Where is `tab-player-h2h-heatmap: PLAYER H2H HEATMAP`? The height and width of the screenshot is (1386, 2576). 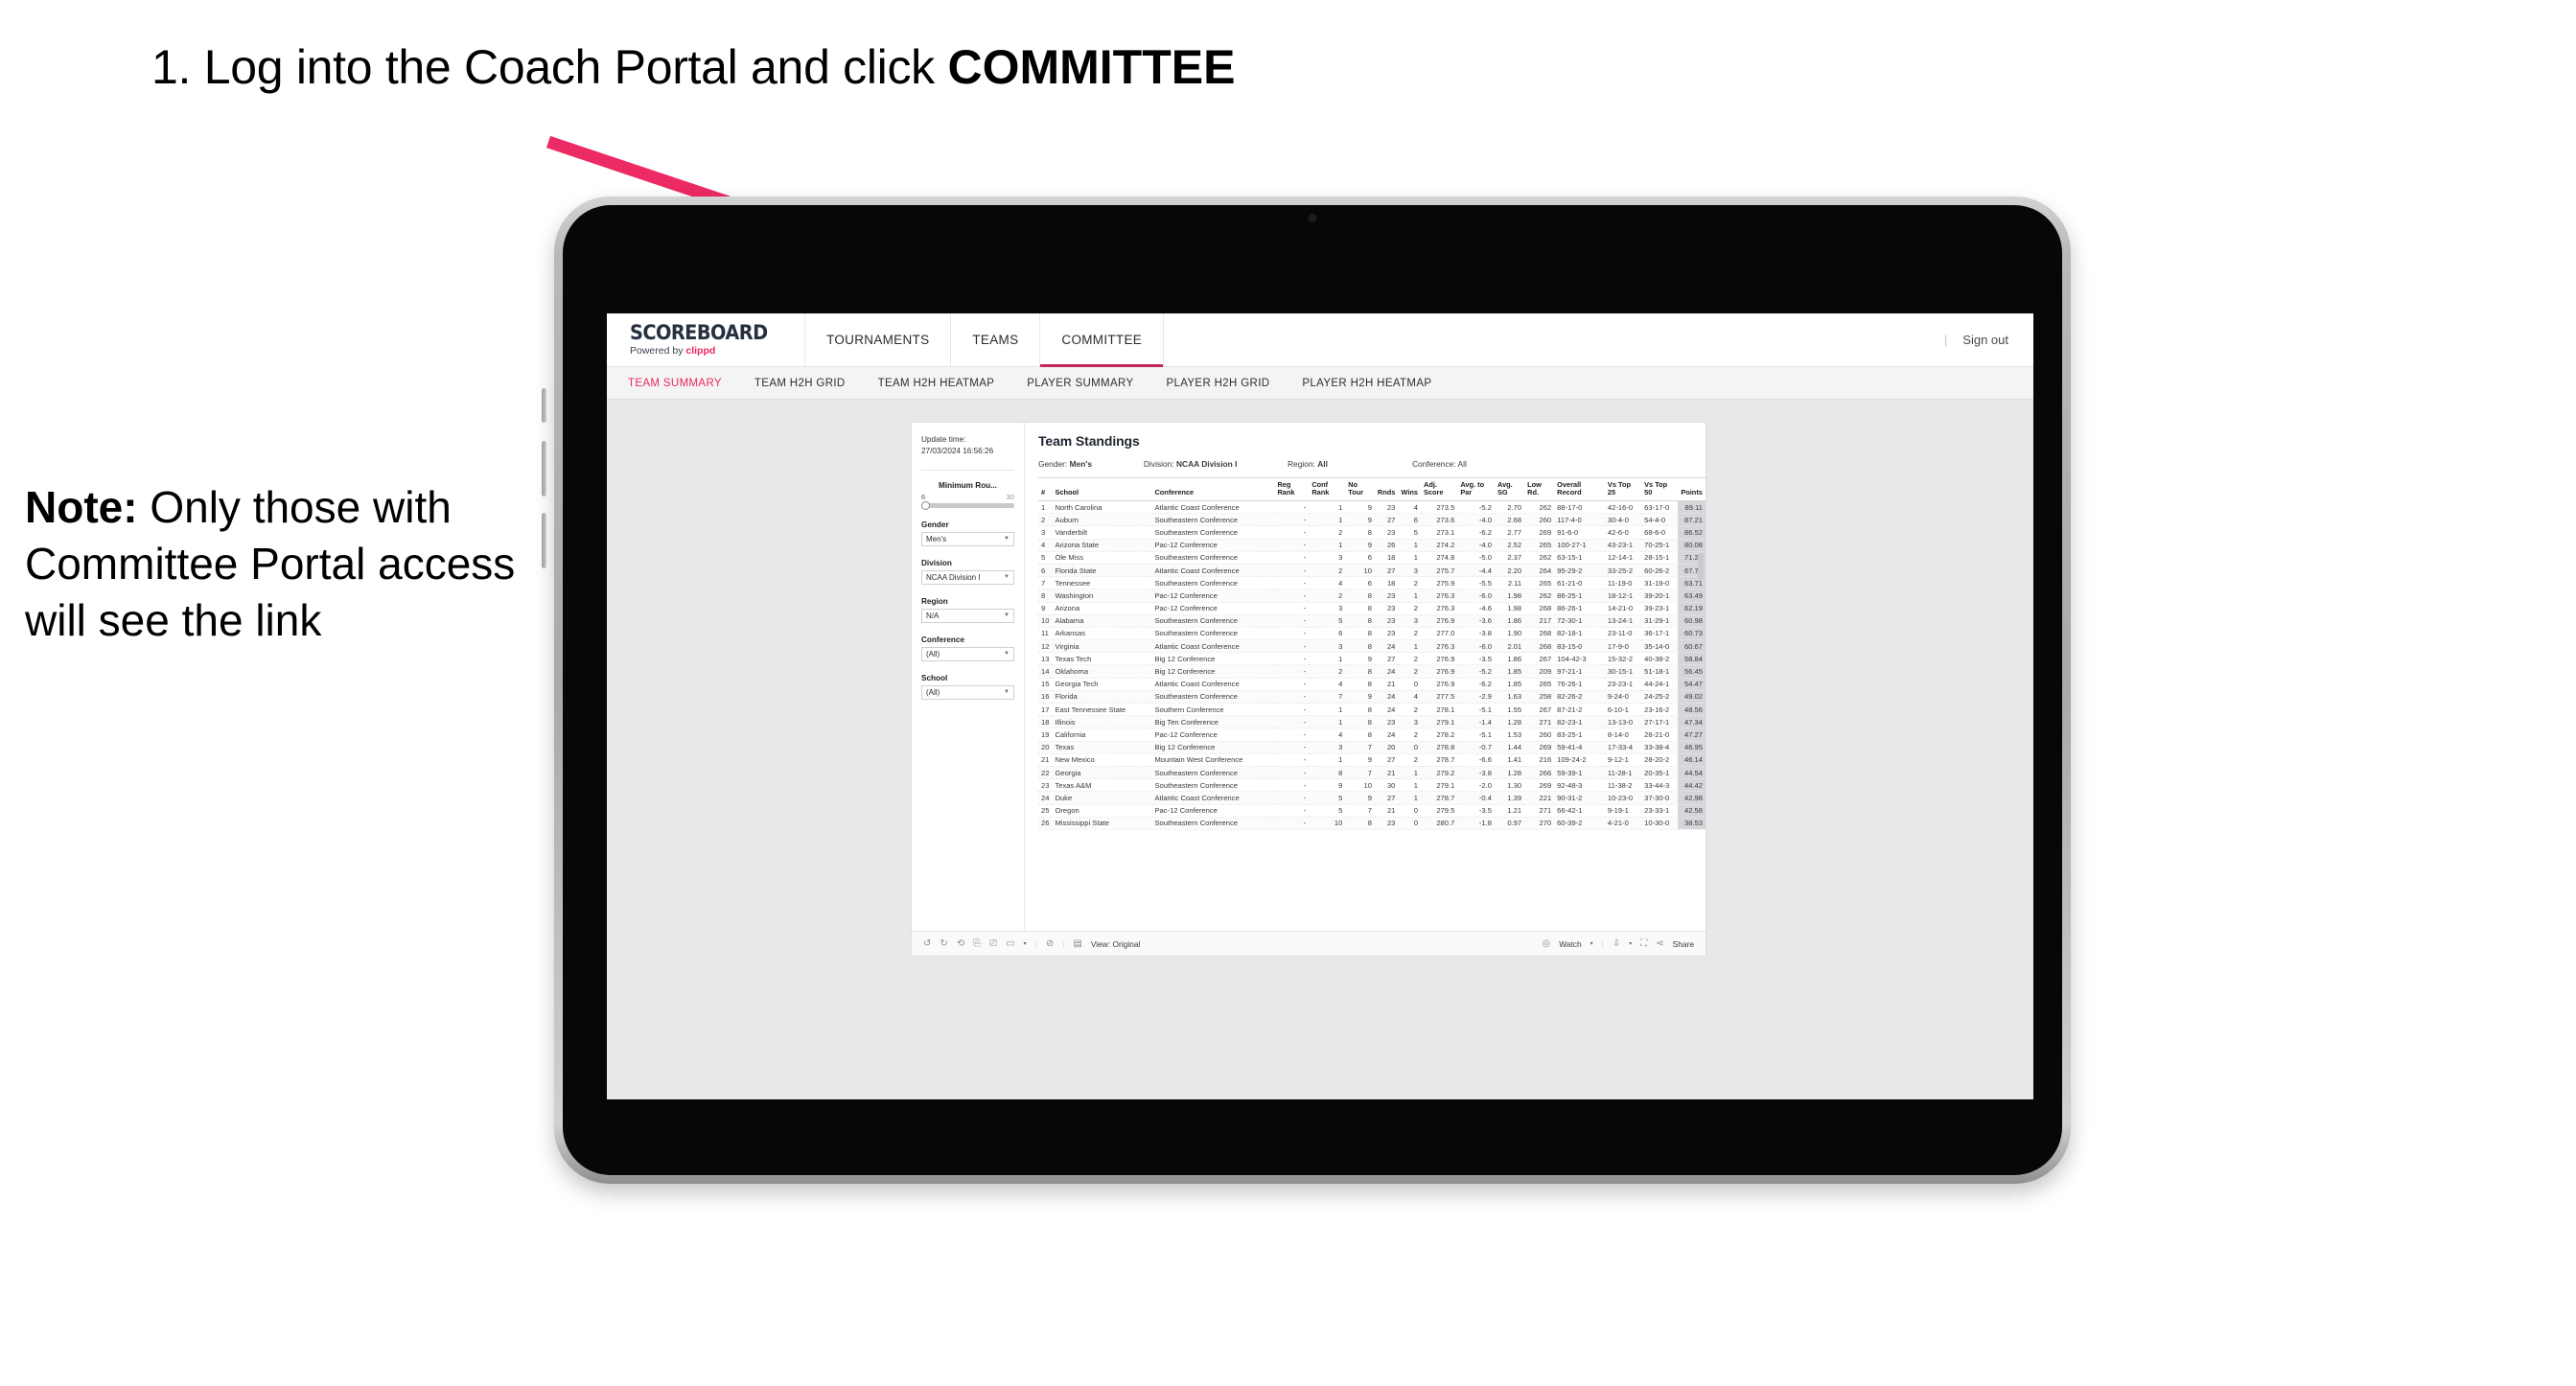 tab-player-h2h-heatmap: PLAYER H2H HEATMAP is located at coordinates (1366, 383).